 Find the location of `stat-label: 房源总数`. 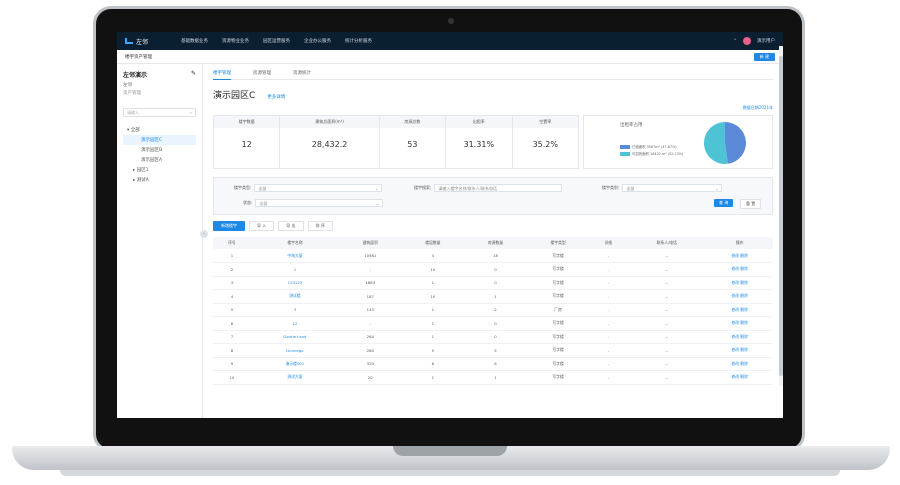

stat-label: 房源总数 is located at coordinates (412, 122).